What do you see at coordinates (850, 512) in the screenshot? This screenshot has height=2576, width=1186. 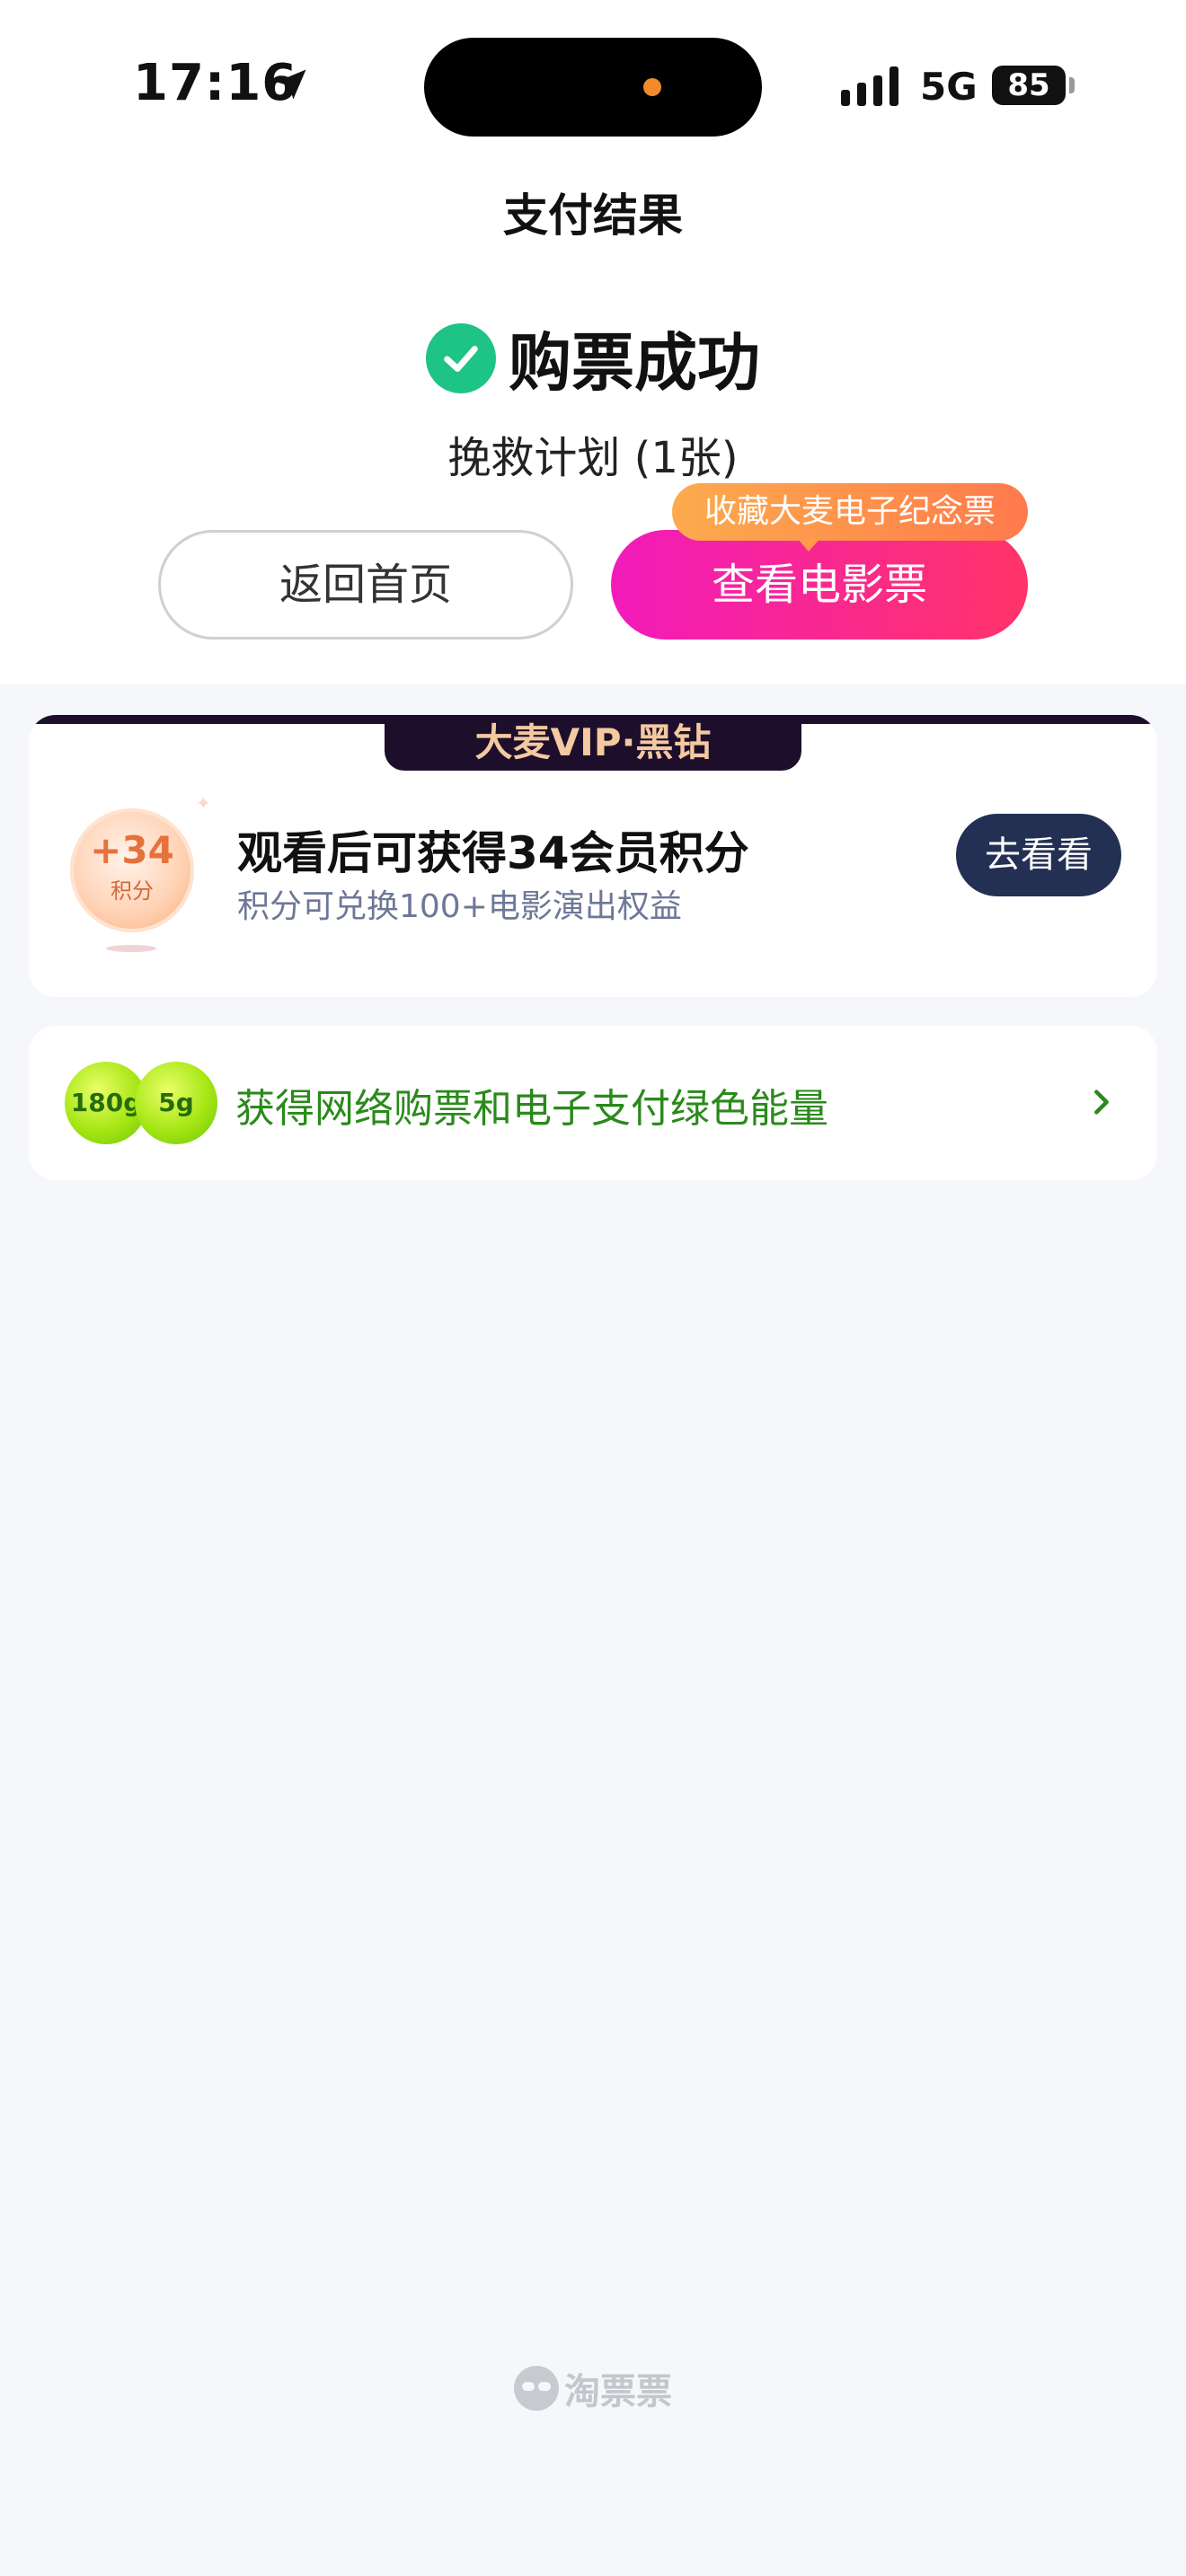 I see `souvenir-ticket-tip: 收藏大麦电子纪念票` at bounding box center [850, 512].